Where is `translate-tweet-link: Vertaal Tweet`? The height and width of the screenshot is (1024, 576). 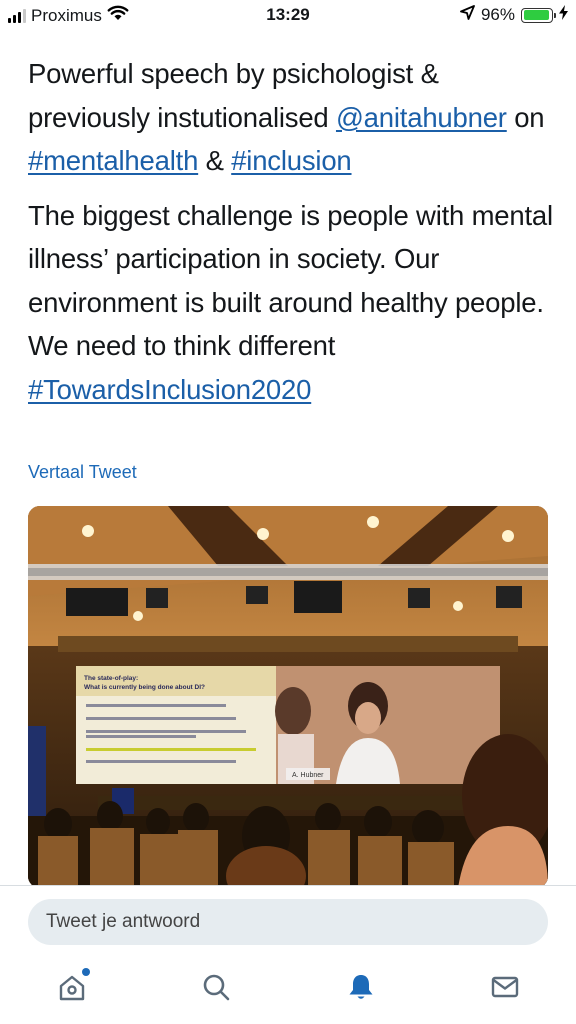 translate-tweet-link: Vertaal Tweet is located at coordinates (82, 472).